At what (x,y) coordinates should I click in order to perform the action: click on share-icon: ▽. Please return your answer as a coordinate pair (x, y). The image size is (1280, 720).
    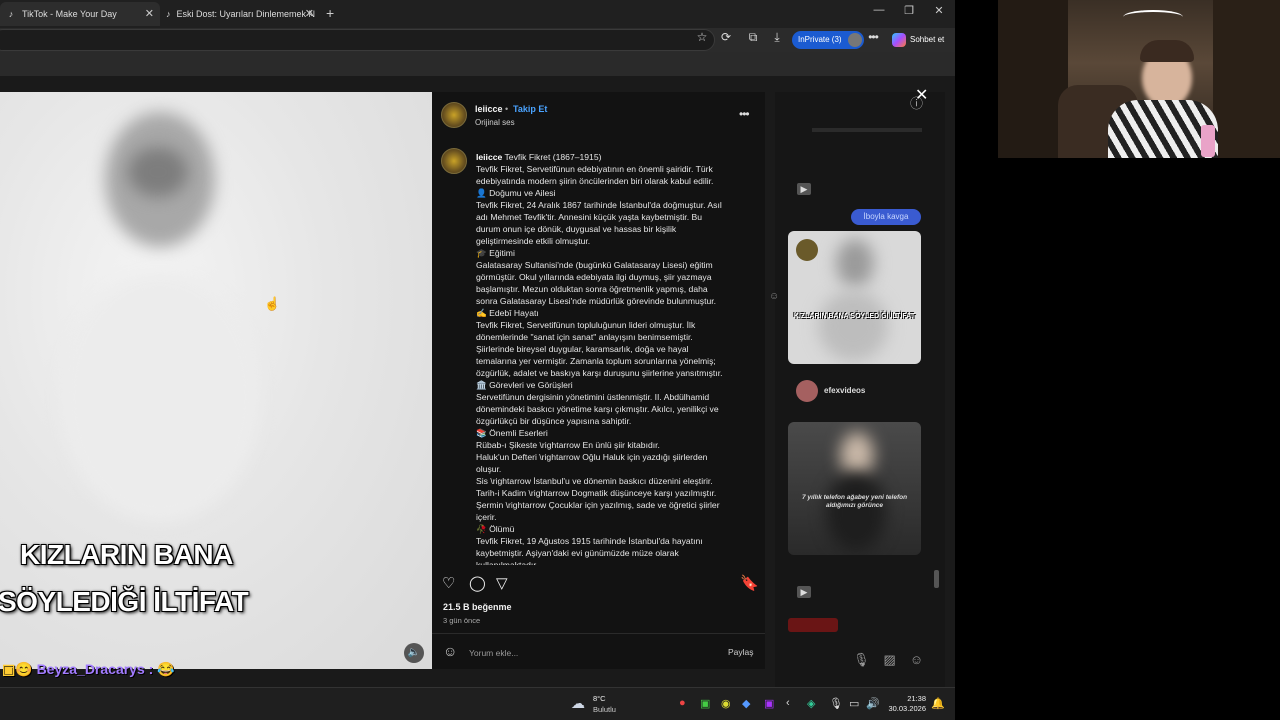
    Looking at the image, I should click on (502, 583).